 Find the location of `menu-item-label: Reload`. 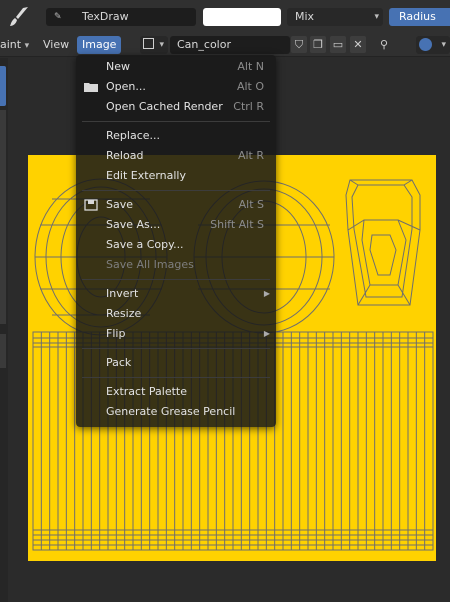

menu-item-label: Reload is located at coordinates (125, 155).